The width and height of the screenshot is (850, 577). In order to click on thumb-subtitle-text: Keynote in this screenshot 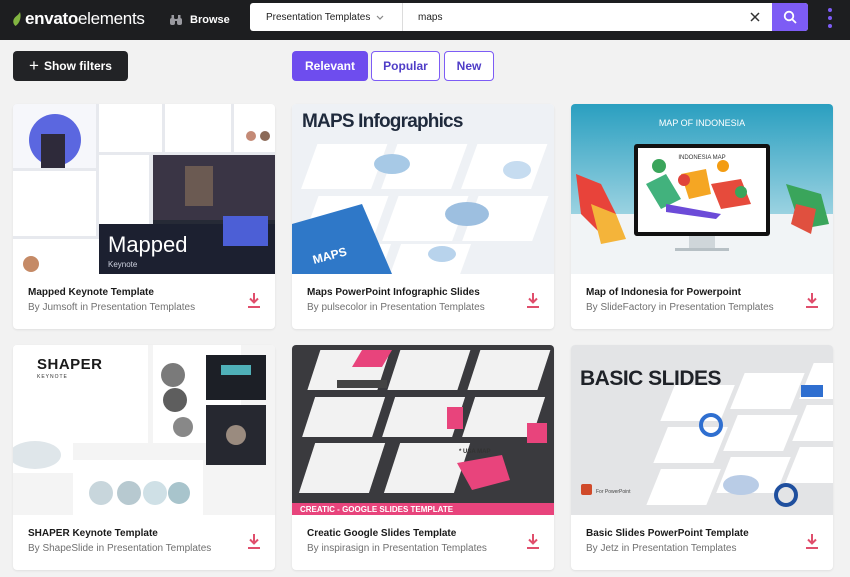, I will do `click(123, 264)`.